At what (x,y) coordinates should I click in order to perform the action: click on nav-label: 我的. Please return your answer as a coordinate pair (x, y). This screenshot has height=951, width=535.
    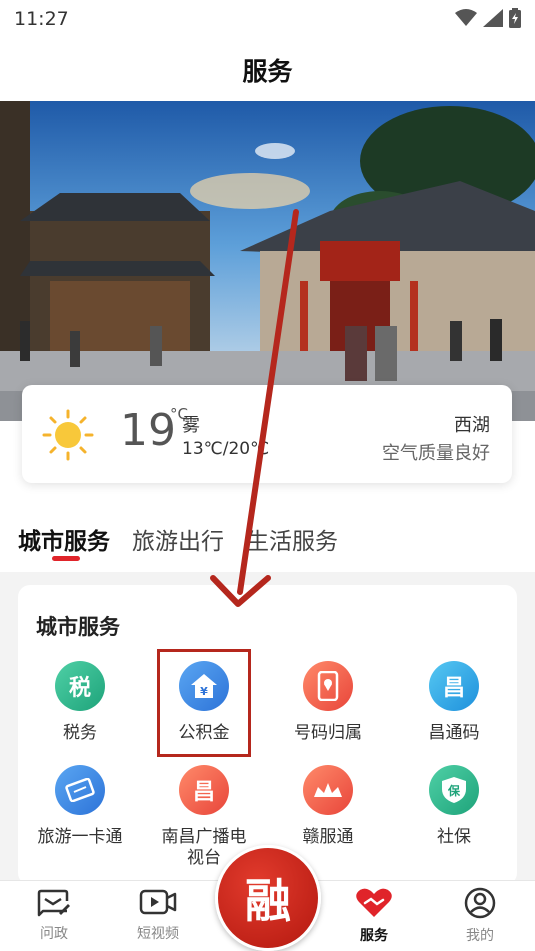
    Looking at the image, I should click on (480, 936).